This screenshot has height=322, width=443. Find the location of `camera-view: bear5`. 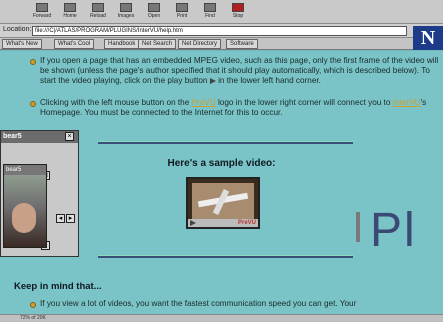

camera-view: bear5 is located at coordinates (25, 206).